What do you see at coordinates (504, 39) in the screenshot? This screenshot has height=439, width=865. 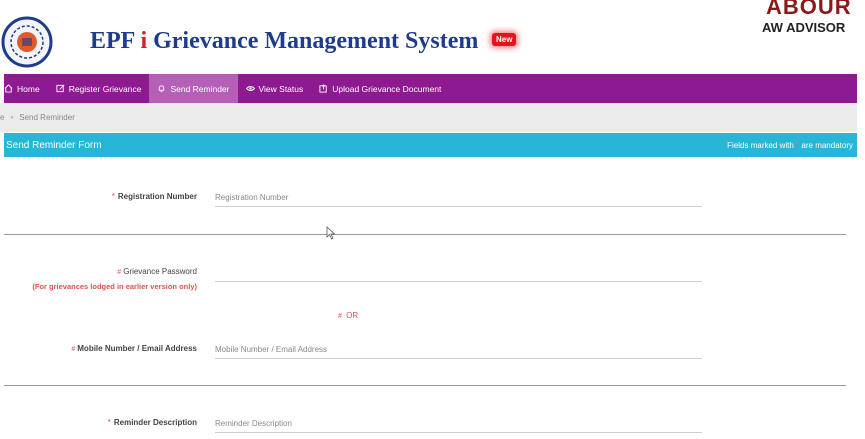 I see `new-badge: New` at bounding box center [504, 39].